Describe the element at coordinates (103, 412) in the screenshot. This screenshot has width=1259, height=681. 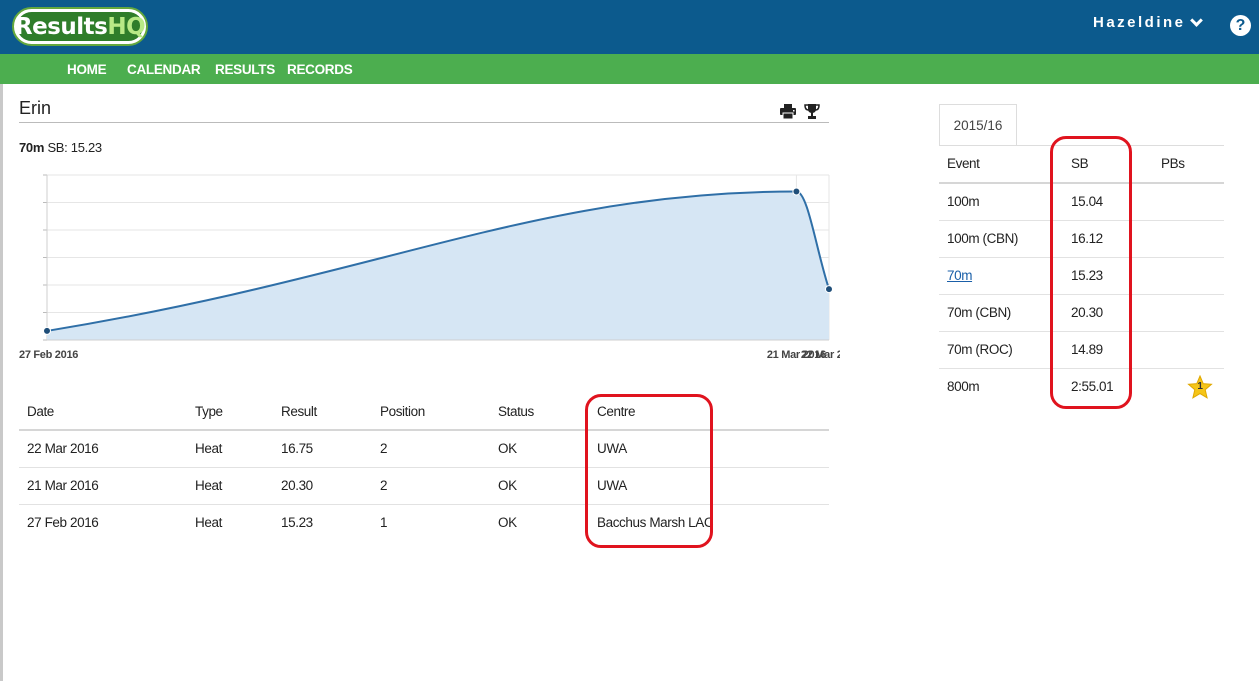
I see `col-header-date: Date` at that location.